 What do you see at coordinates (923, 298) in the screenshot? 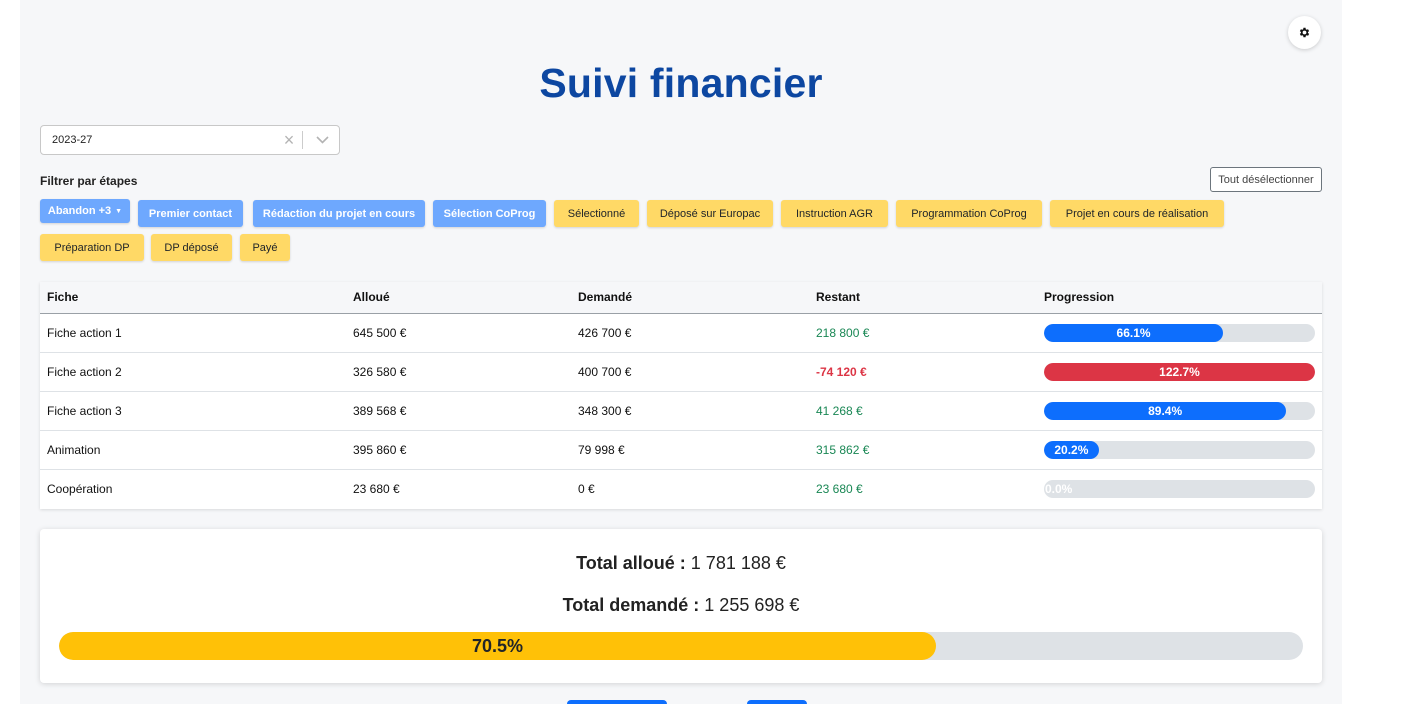
I see `col-header-restant: Restant` at bounding box center [923, 298].